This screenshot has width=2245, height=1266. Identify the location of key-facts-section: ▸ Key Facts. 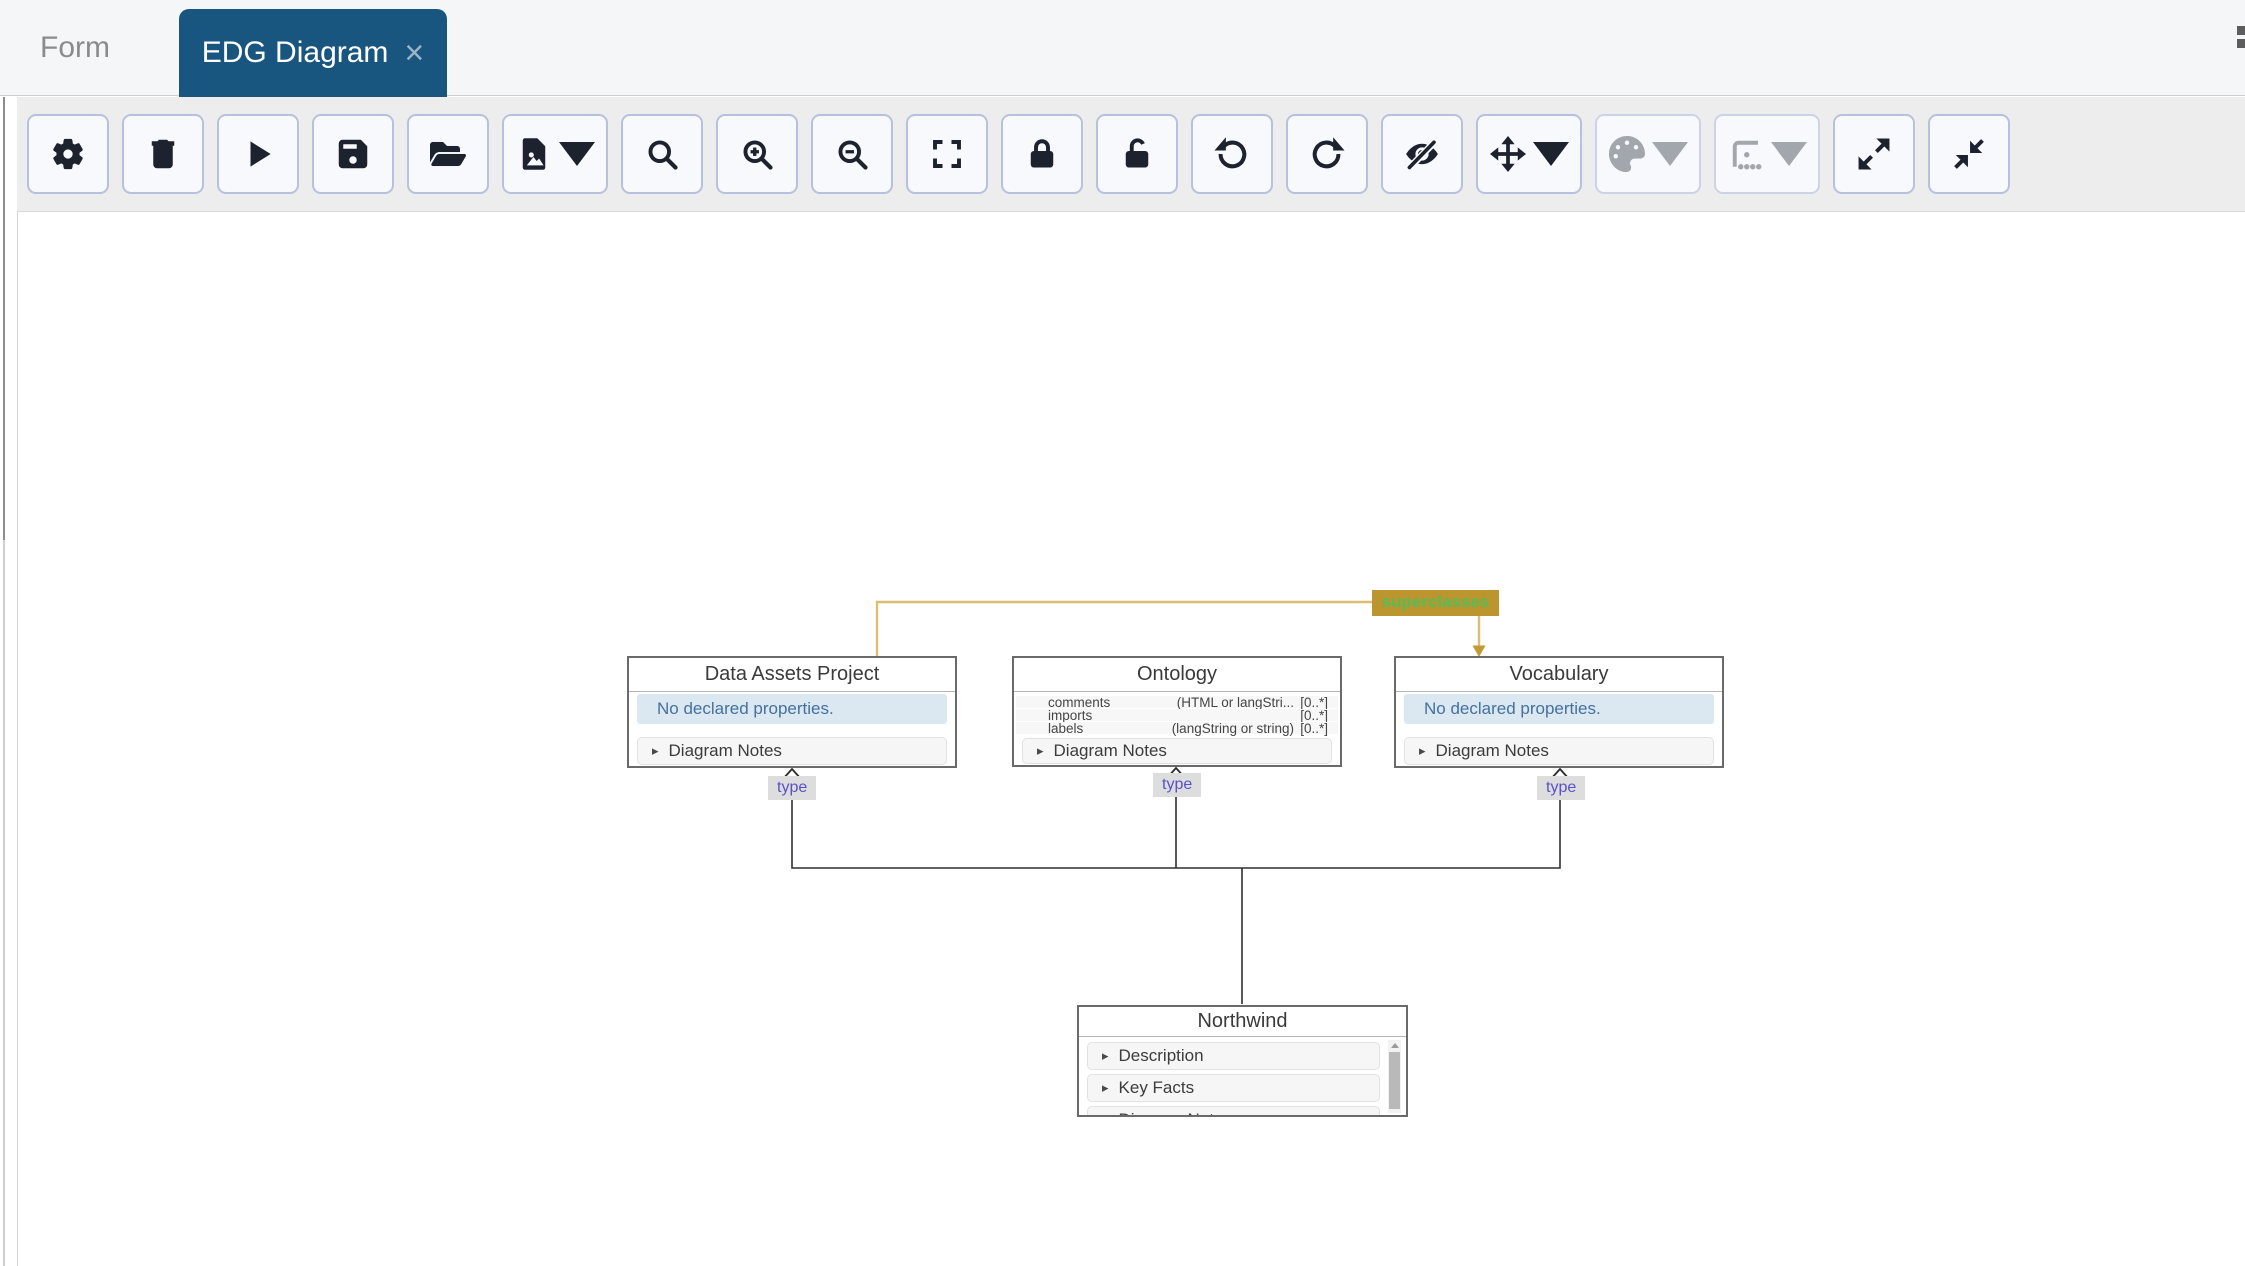
(1233, 1088).